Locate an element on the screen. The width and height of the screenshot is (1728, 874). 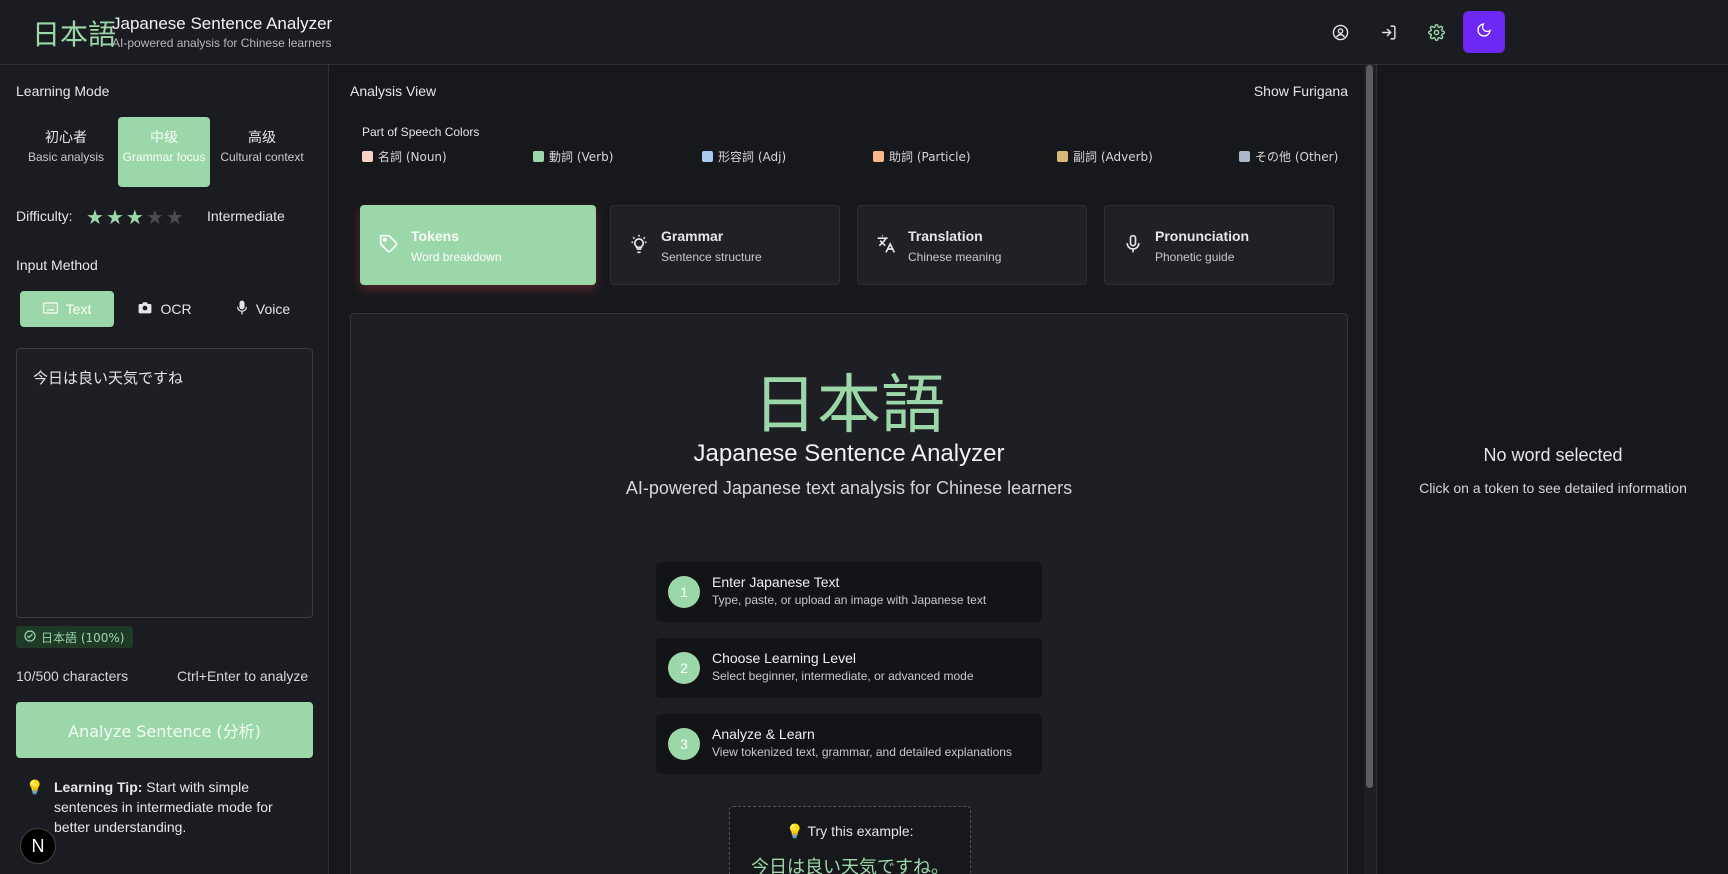
app-subtitle: AI-powered analysis for Chinese learners is located at coordinates (222, 43).